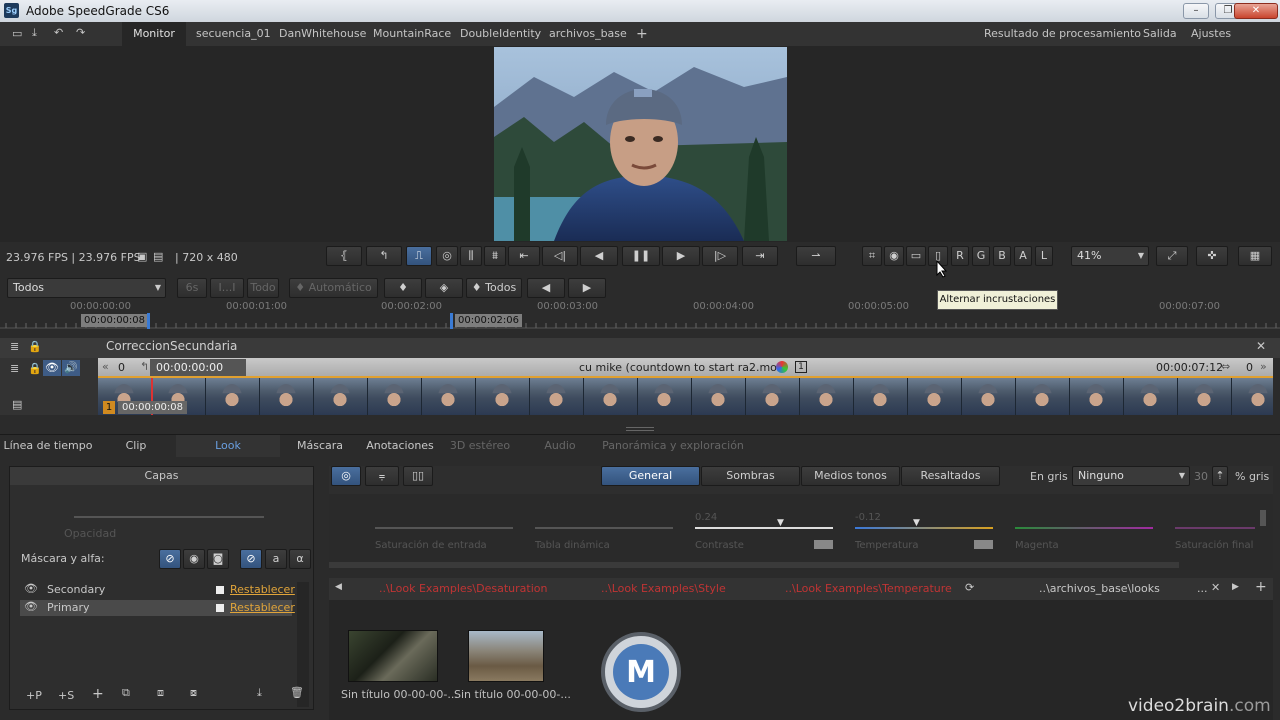 Image resolution: width=1280 pixels, height=720 pixels. Describe the element at coordinates (1196, 11) in the screenshot. I see `minimize-button: –` at that location.